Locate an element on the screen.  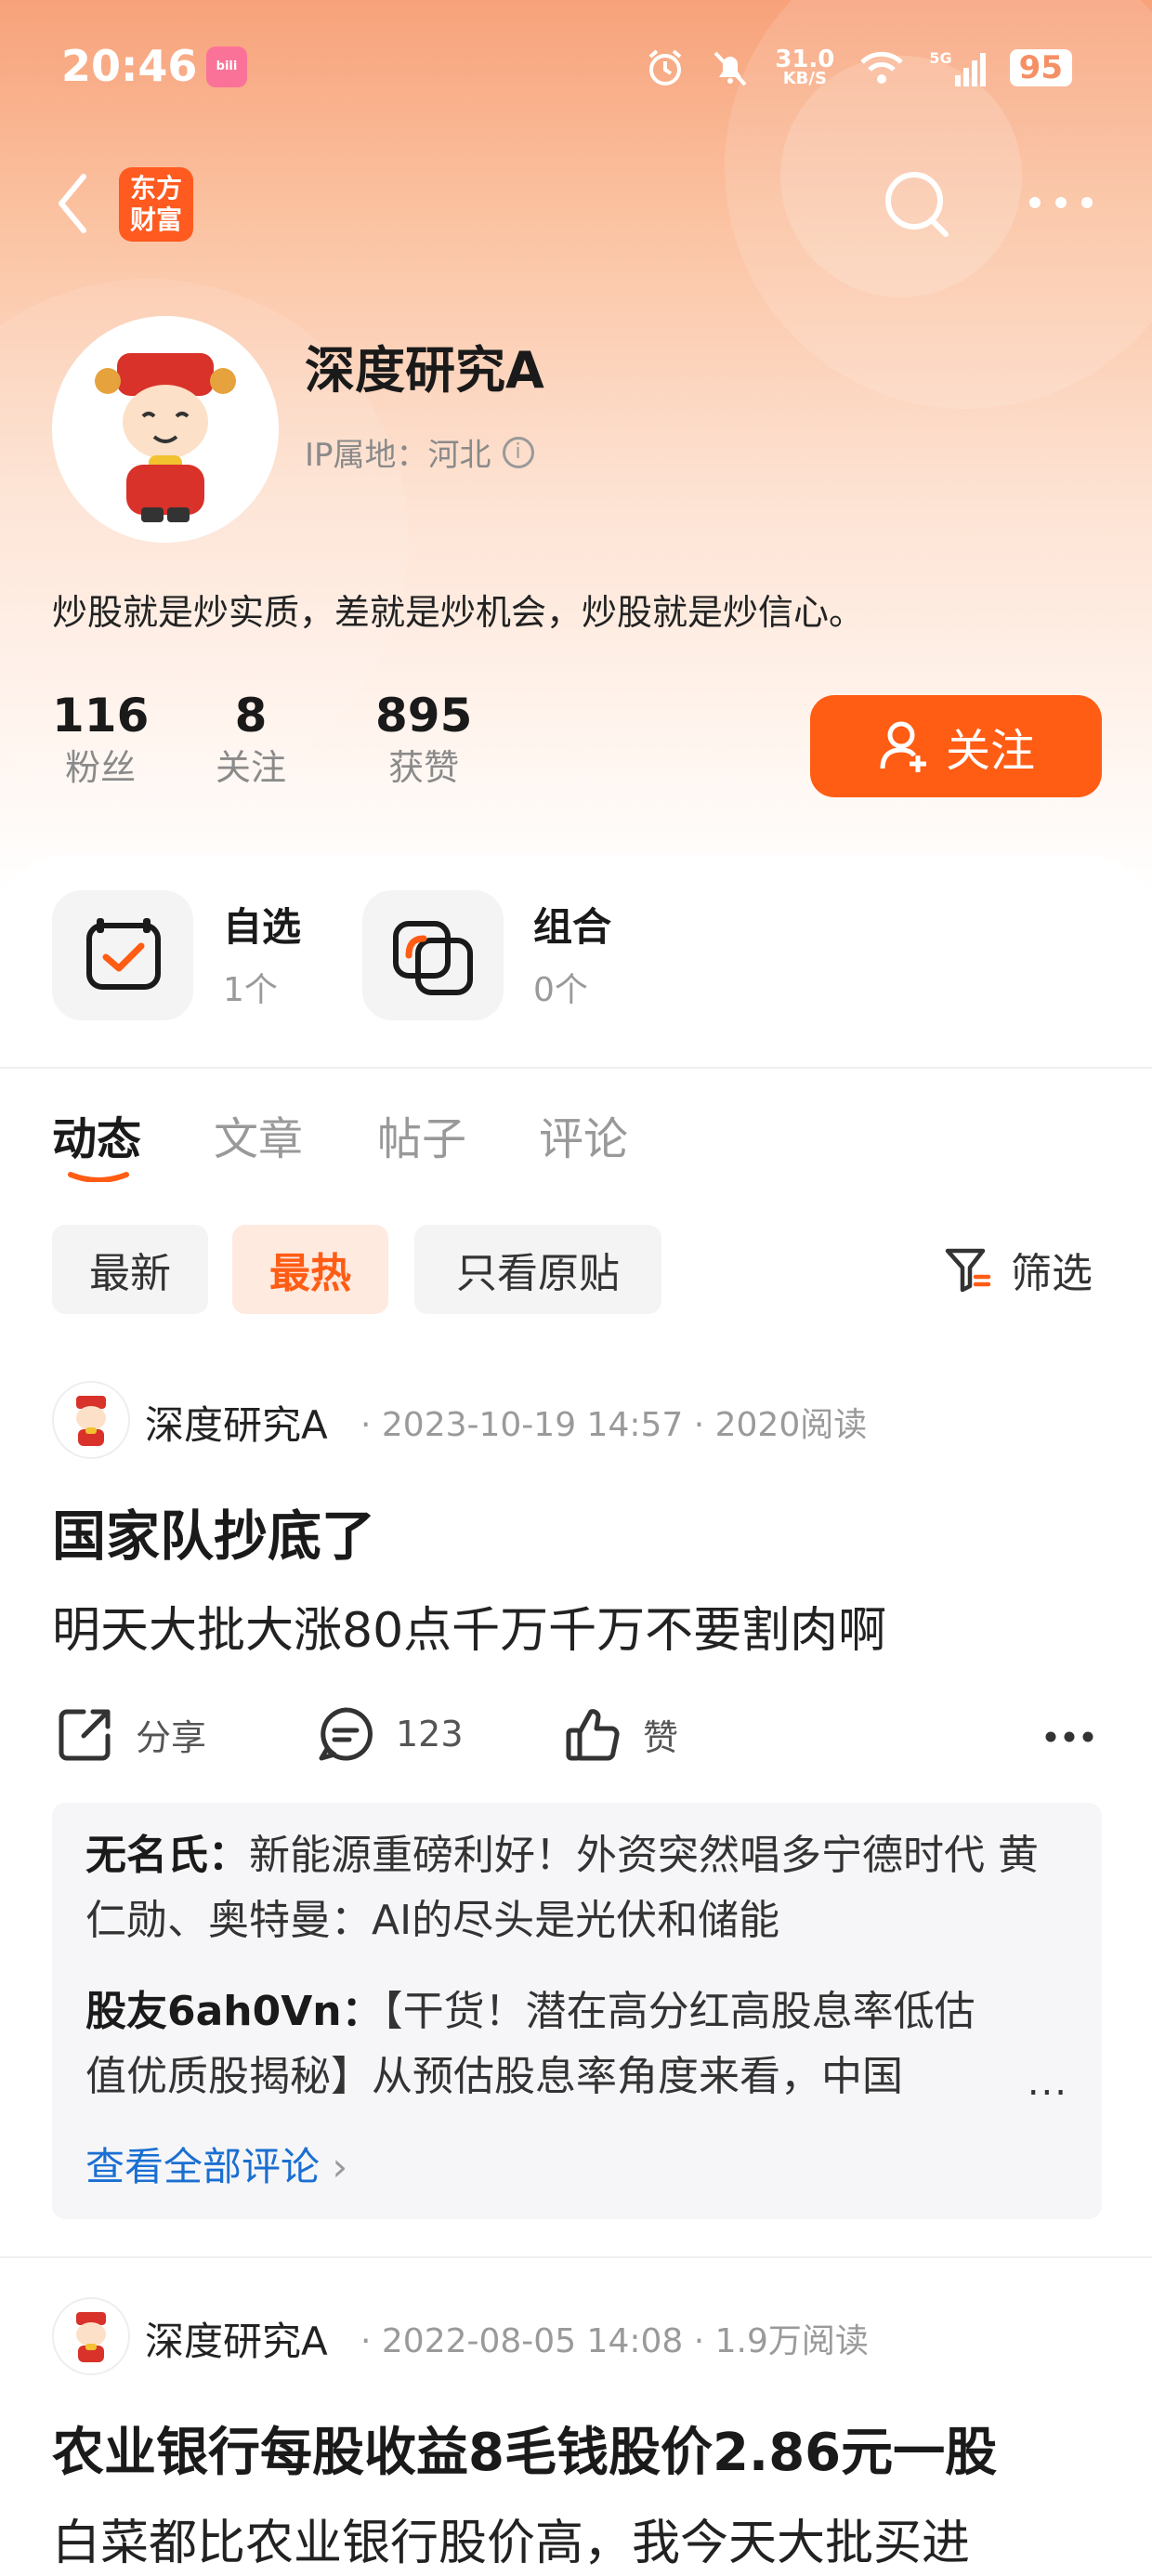
follow-label: 关注 is located at coordinates (990, 751).